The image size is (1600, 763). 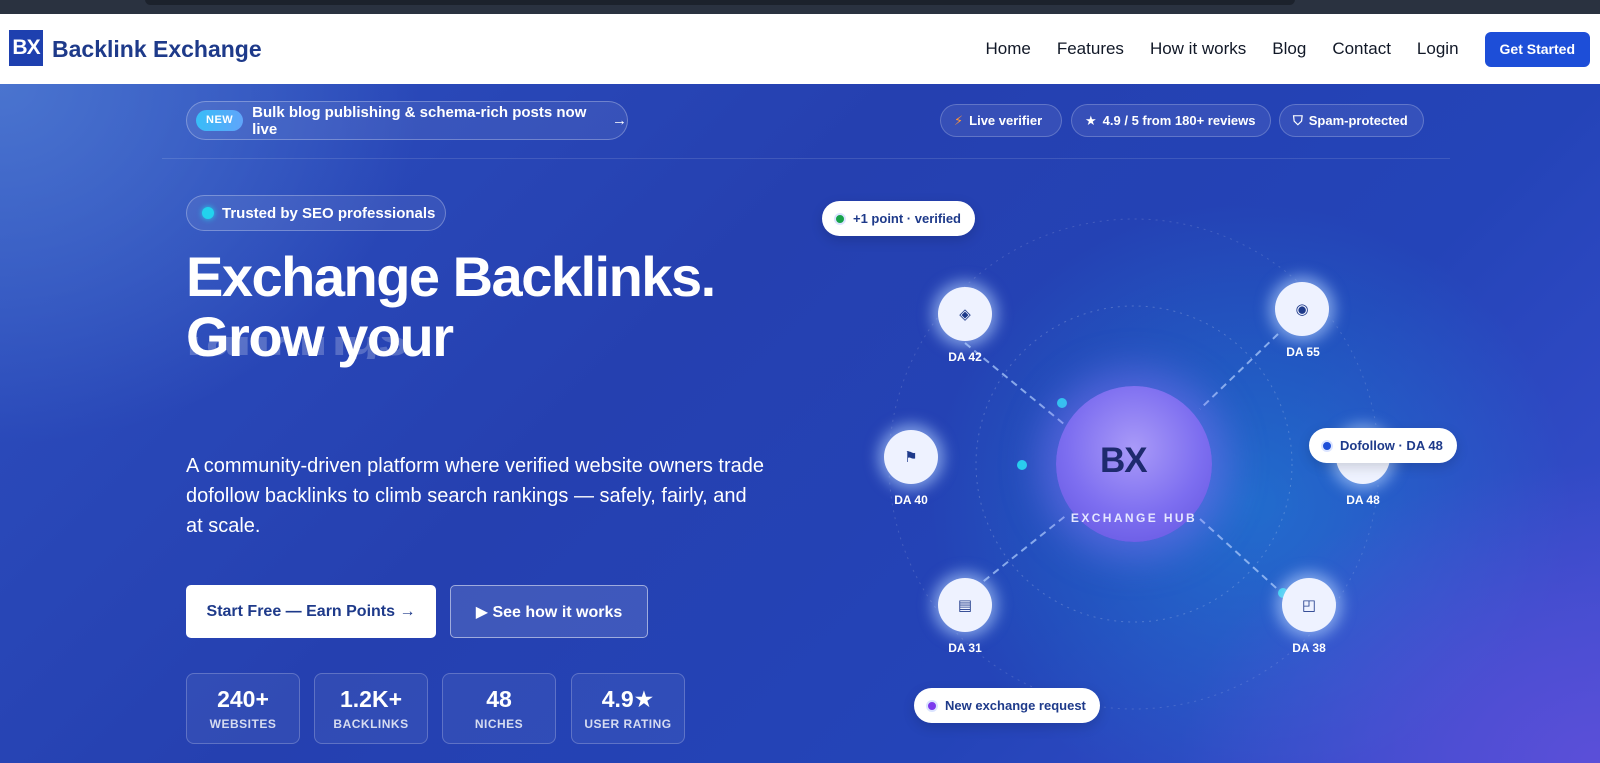 I want to click on get-started-button: Get Started, so click(x=1537, y=49).